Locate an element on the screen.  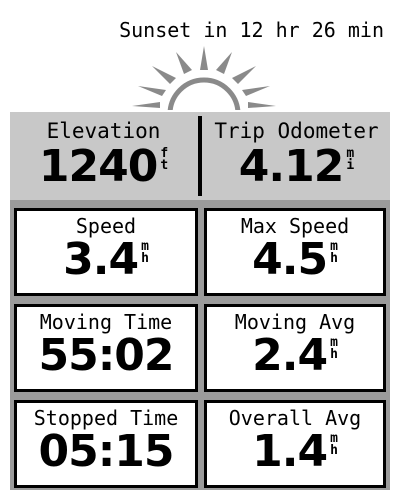
trip-odometer-field: Trip Odometer 4.12 m i is located at coordinates (296, 157).